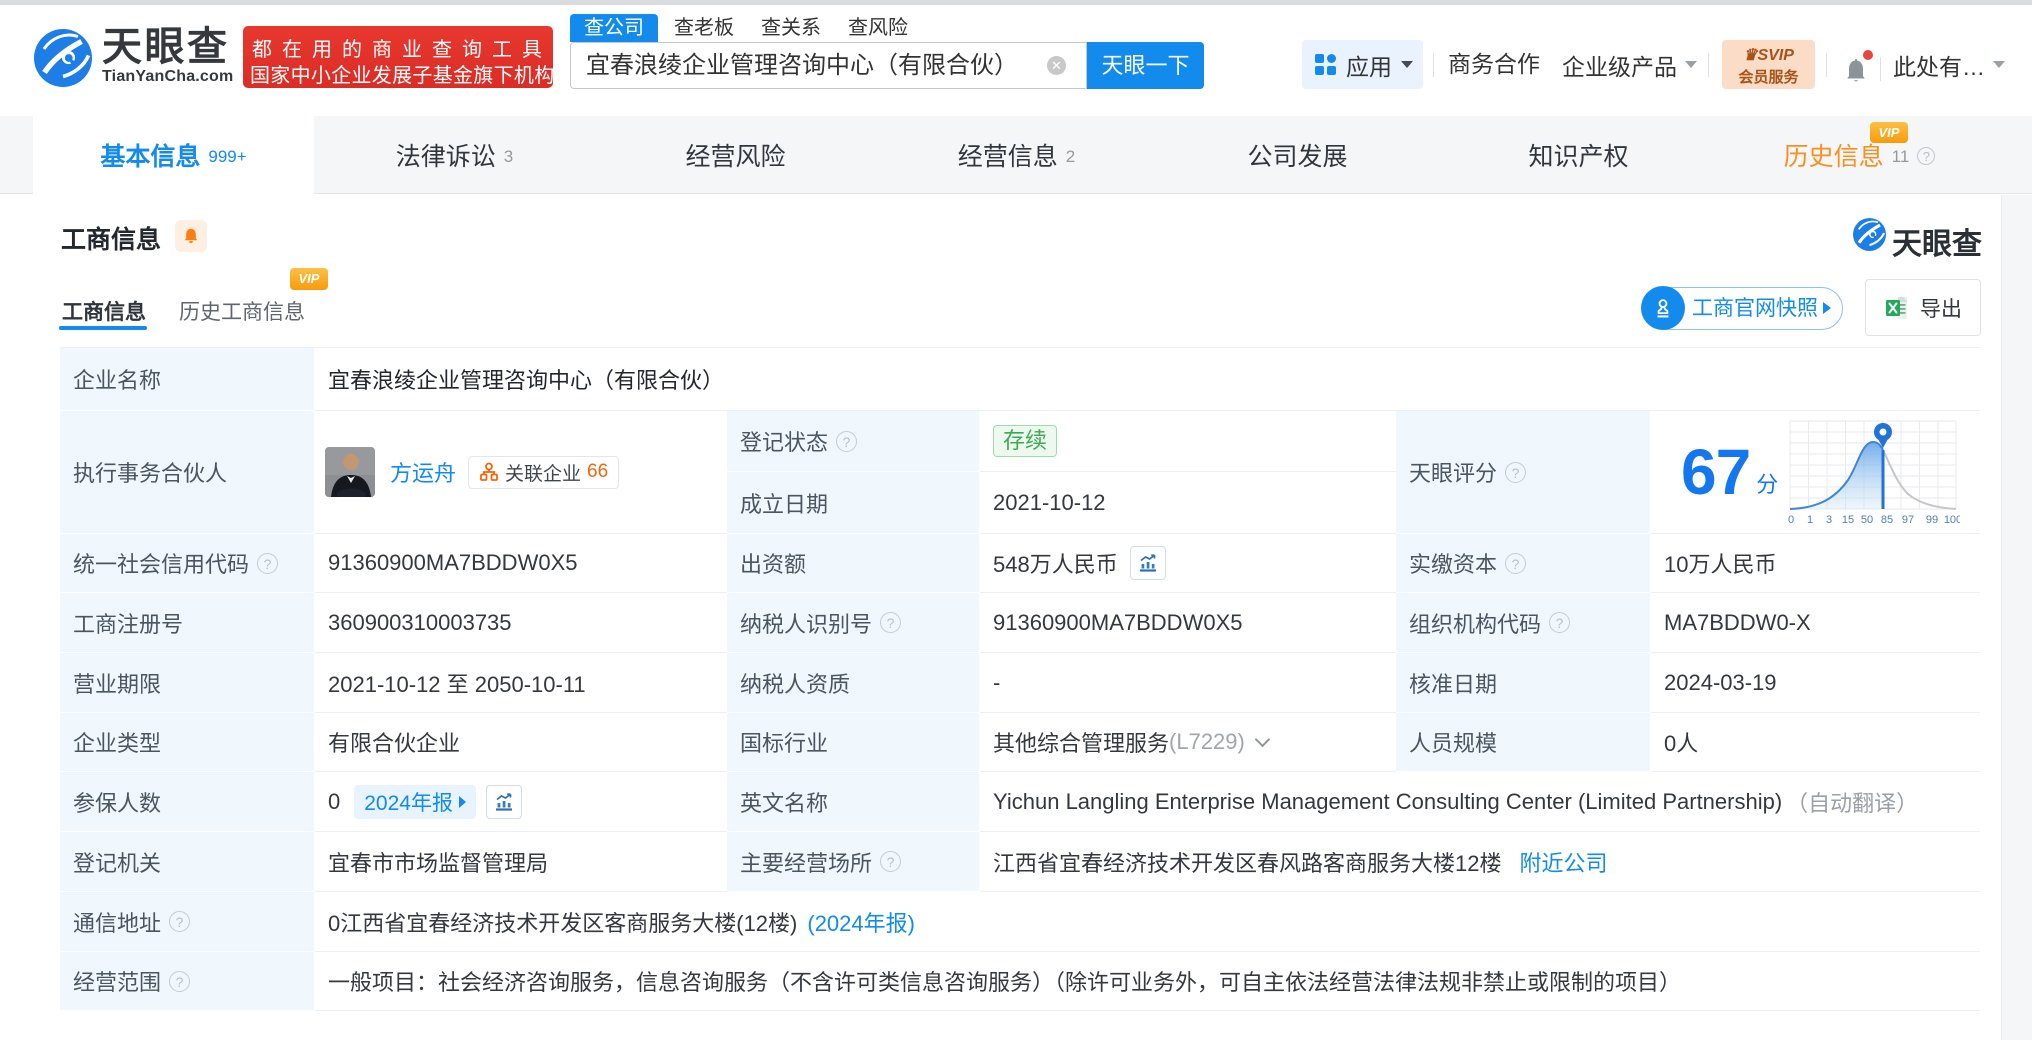  What do you see at coordinates (1848, 520) in the screenshot?
I see `svg-text: 15` at bounding box center [1848, 520].